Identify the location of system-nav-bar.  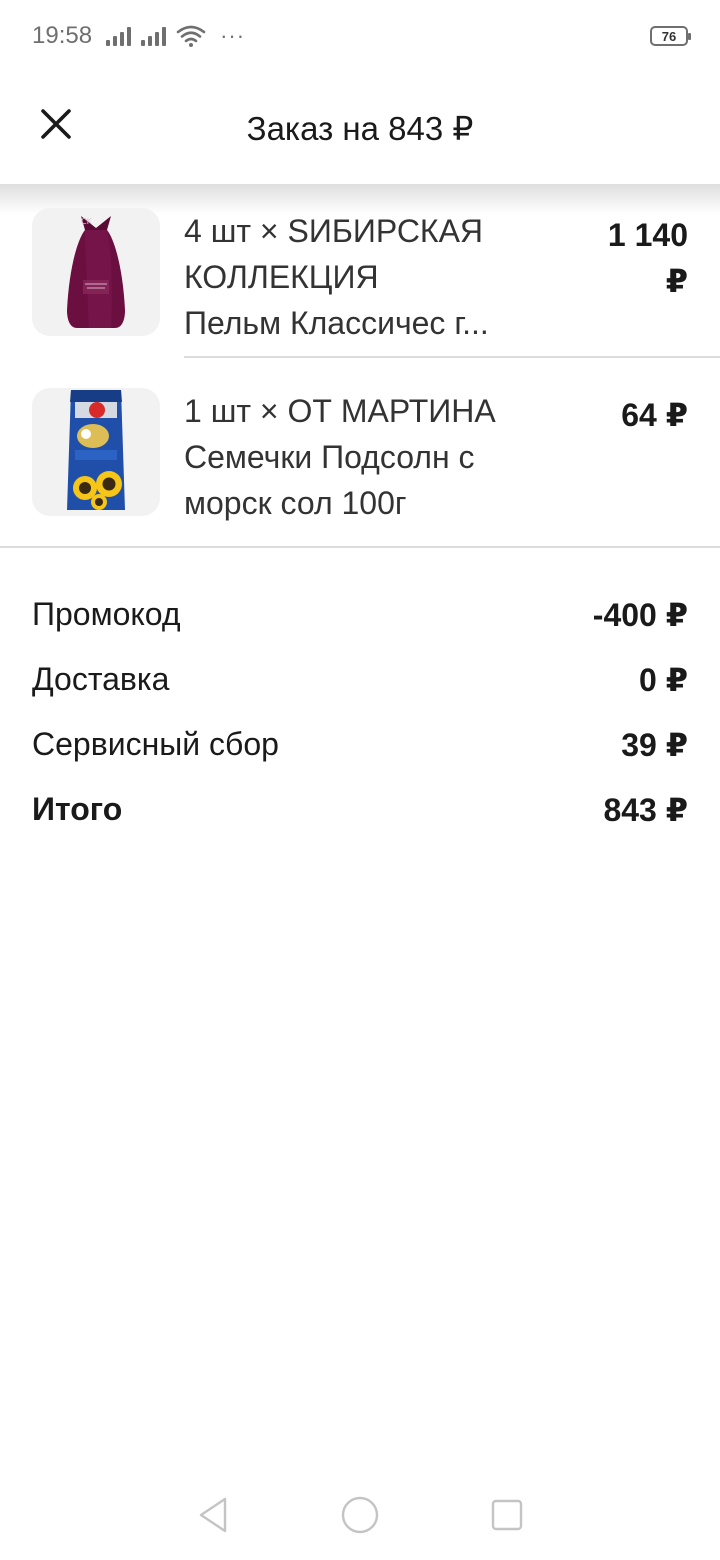
(360, 1515).